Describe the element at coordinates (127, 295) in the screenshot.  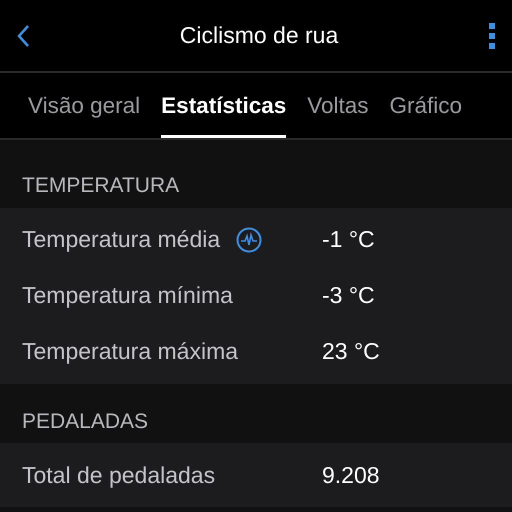
I see `stat-label: Temperatura mínima` at that location.